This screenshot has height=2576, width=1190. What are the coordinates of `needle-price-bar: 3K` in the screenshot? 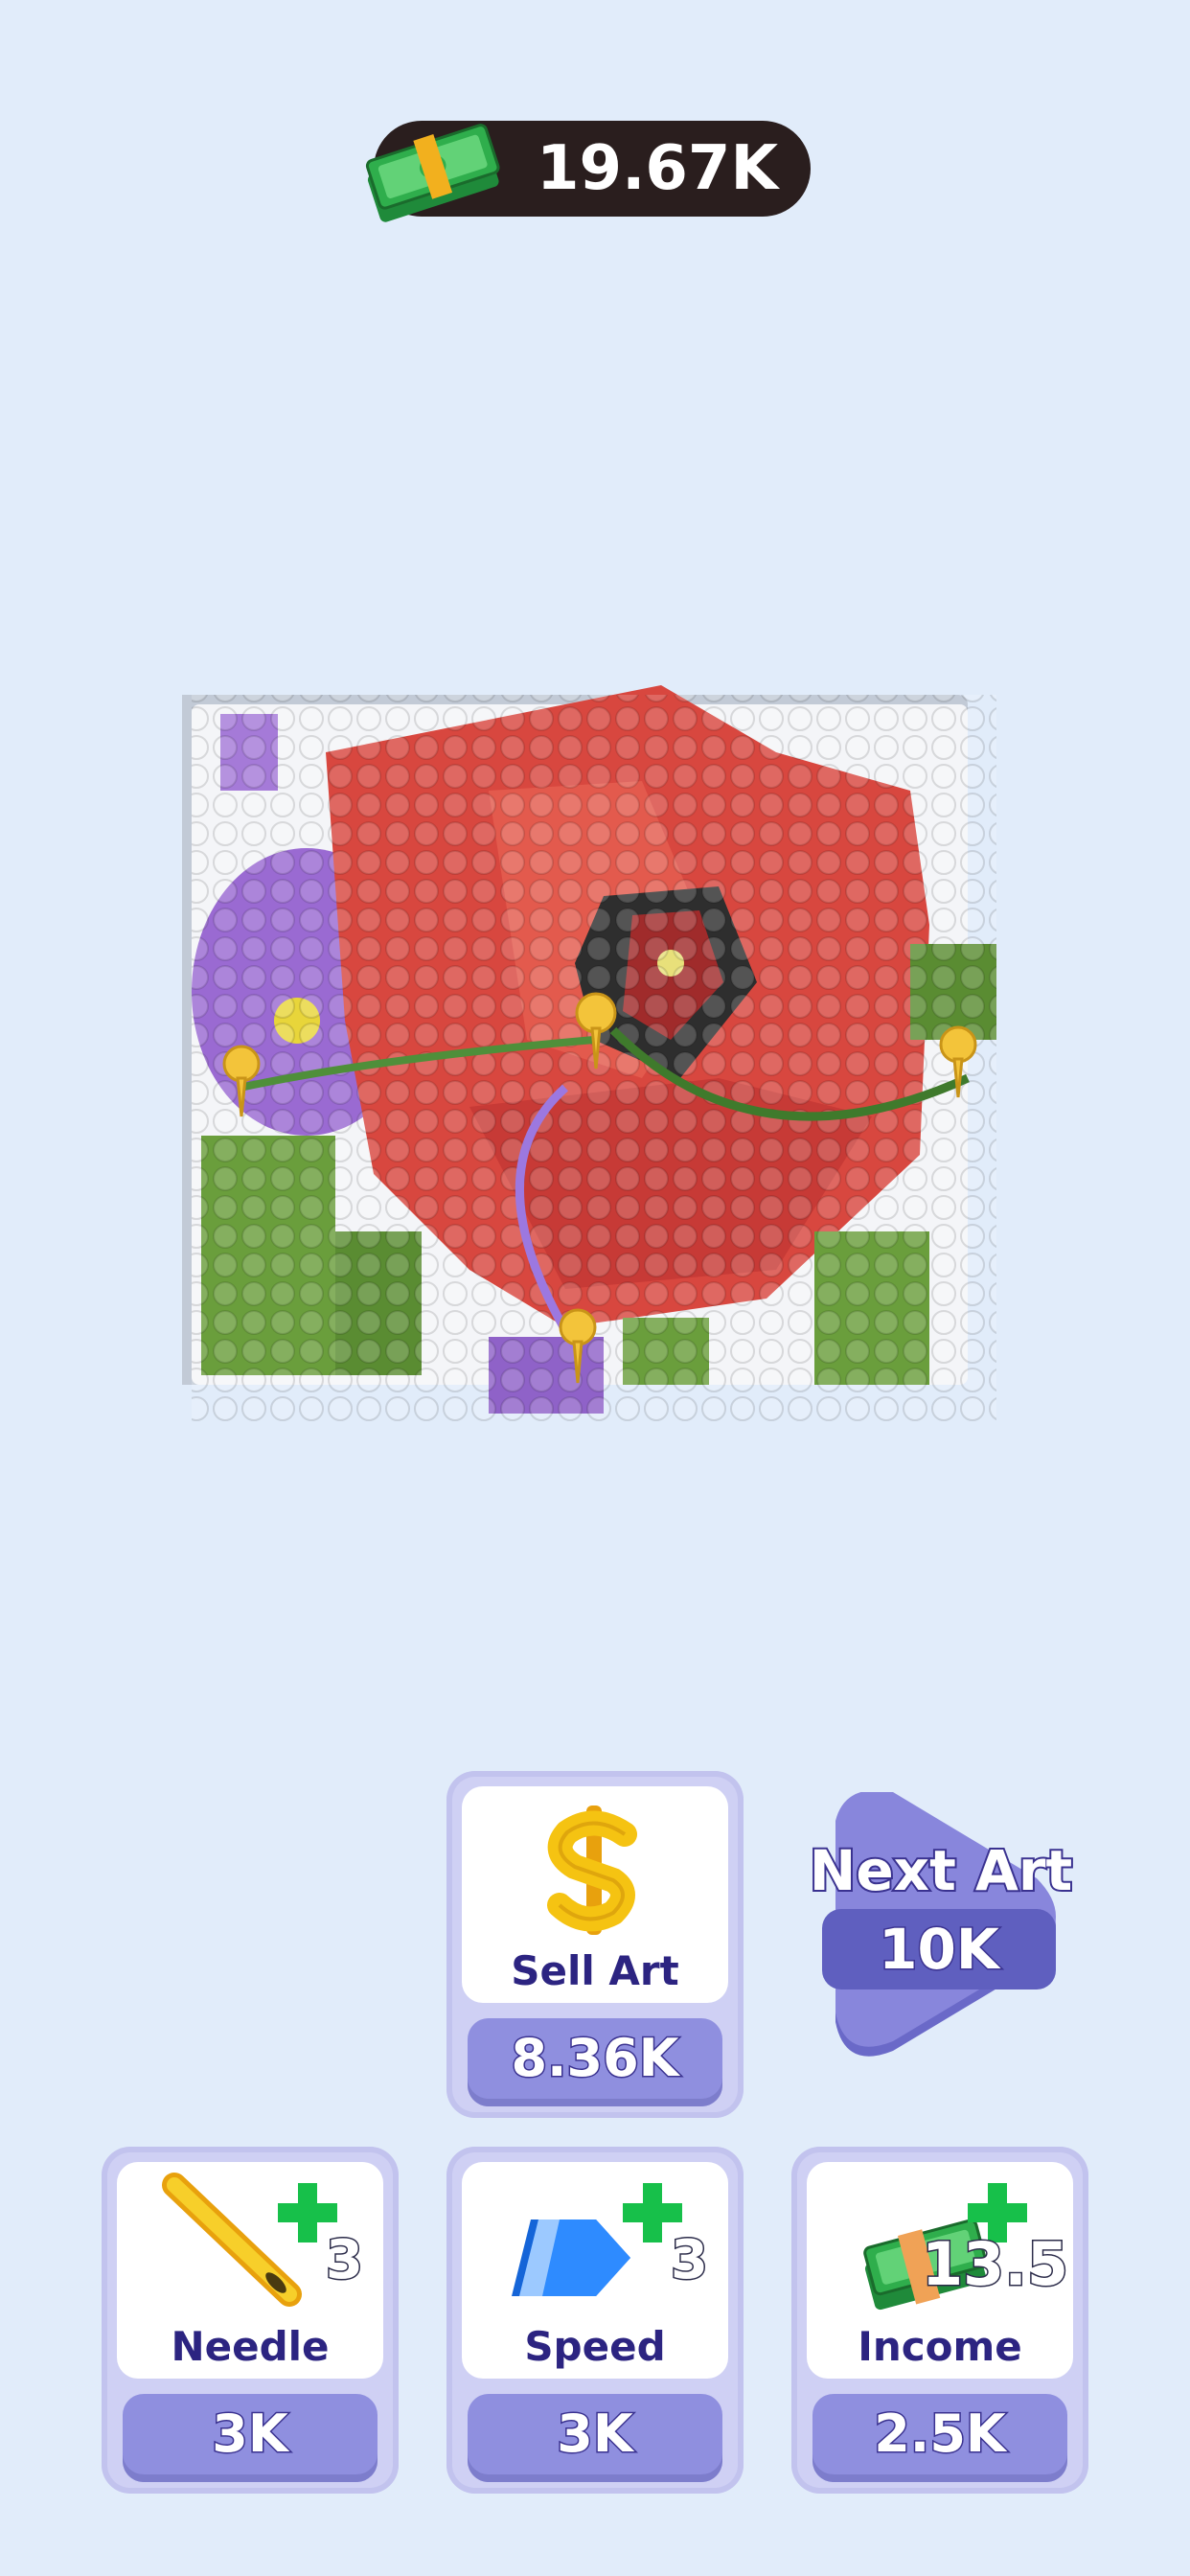 It's located at (250, 2438).